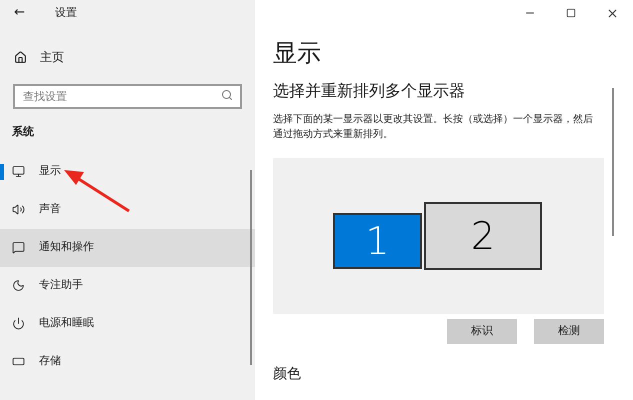 This screenshot has width=633, height=400. I want to click on sidebar-item: 显示, so click(127, 171).